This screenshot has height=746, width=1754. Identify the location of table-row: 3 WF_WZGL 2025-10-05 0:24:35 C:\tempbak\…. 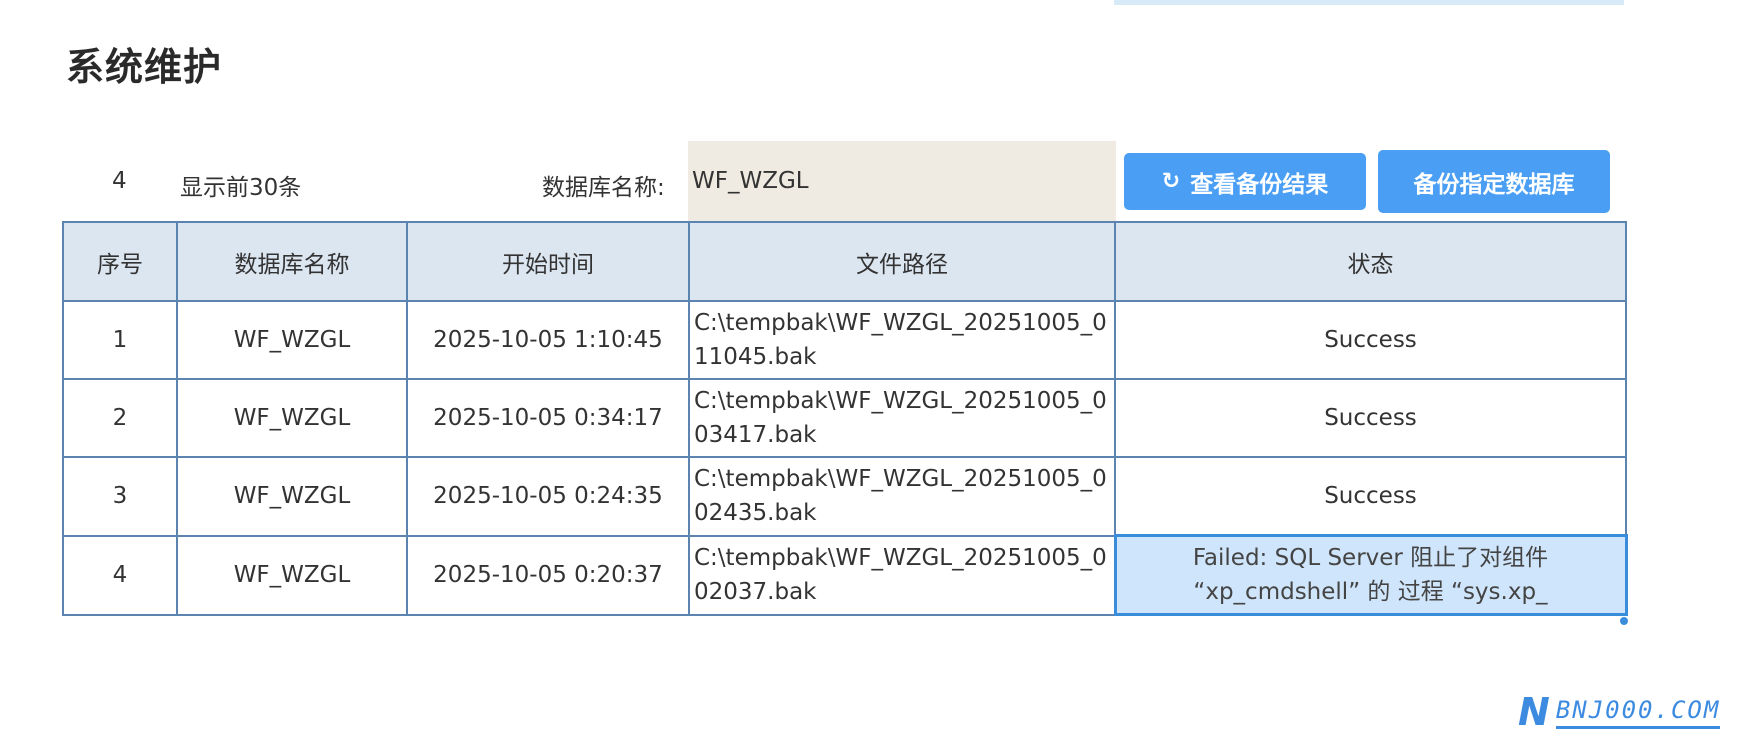
(844, 496).